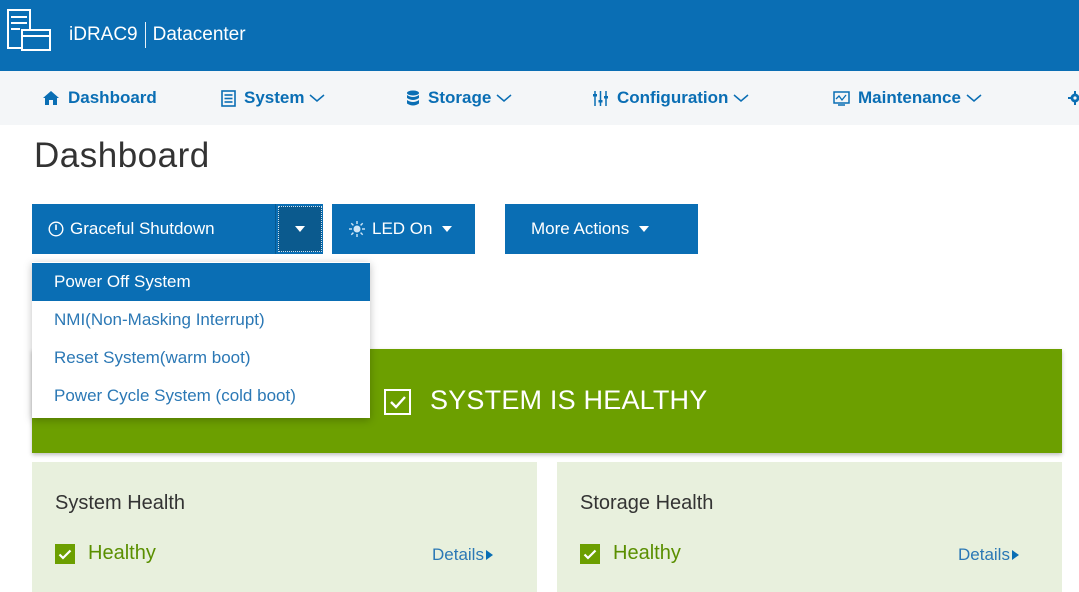  Describe the element at coordinates (284, 527) in the screenshot. I see `system-health-card: System Health Healthy Details` at that location.